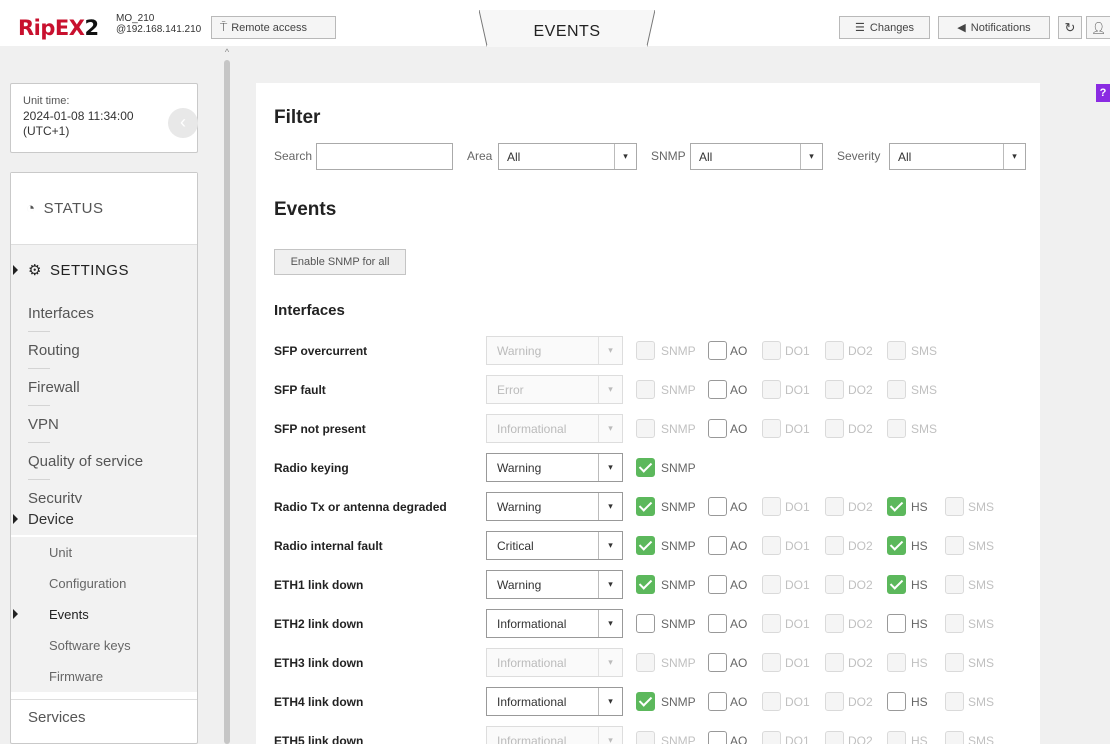  Describe the element at coordinates (58, 28) in the screenshot. I see `ripex-logo: RipEX2` at that location.